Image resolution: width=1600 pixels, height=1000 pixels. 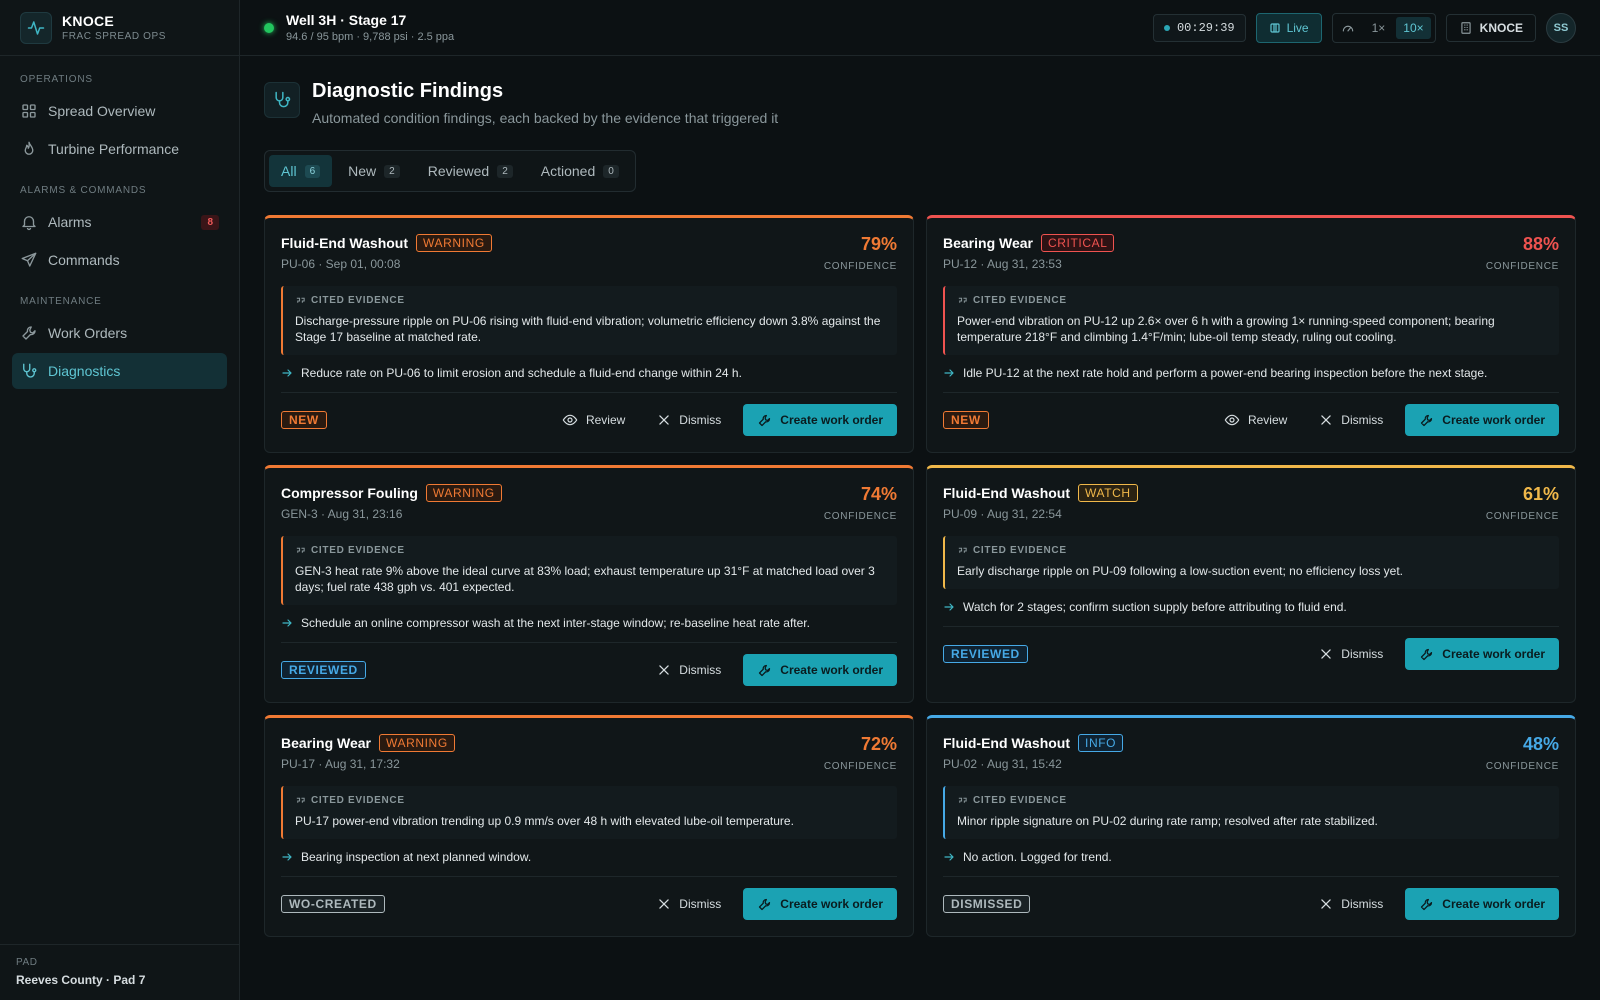 What do you see at coordinates (568, 171) in the screenshot?
I see `tab-label: Actioned` at bounding box center [568, 171].